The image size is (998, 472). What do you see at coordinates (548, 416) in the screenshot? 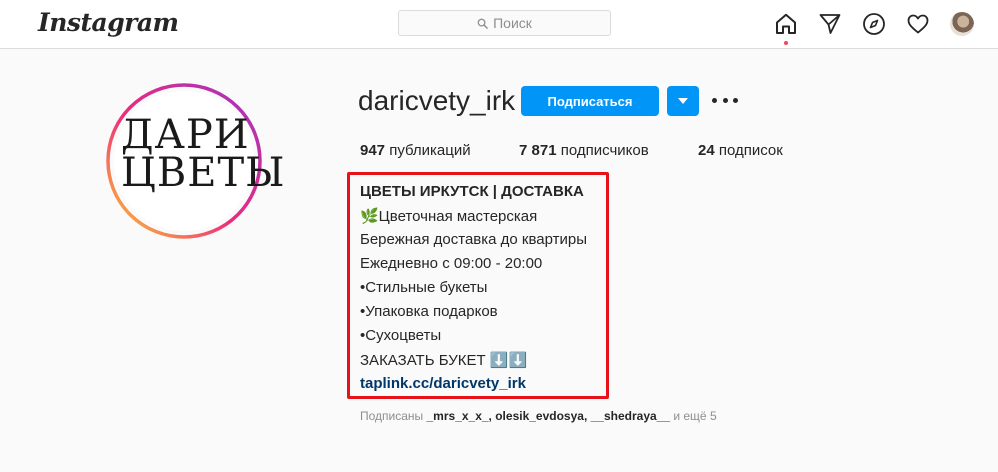
I see `followed-by-names: _mrs_x_x_, olesik_evdosya, __shedraya__` at bounding box center [548, 416].